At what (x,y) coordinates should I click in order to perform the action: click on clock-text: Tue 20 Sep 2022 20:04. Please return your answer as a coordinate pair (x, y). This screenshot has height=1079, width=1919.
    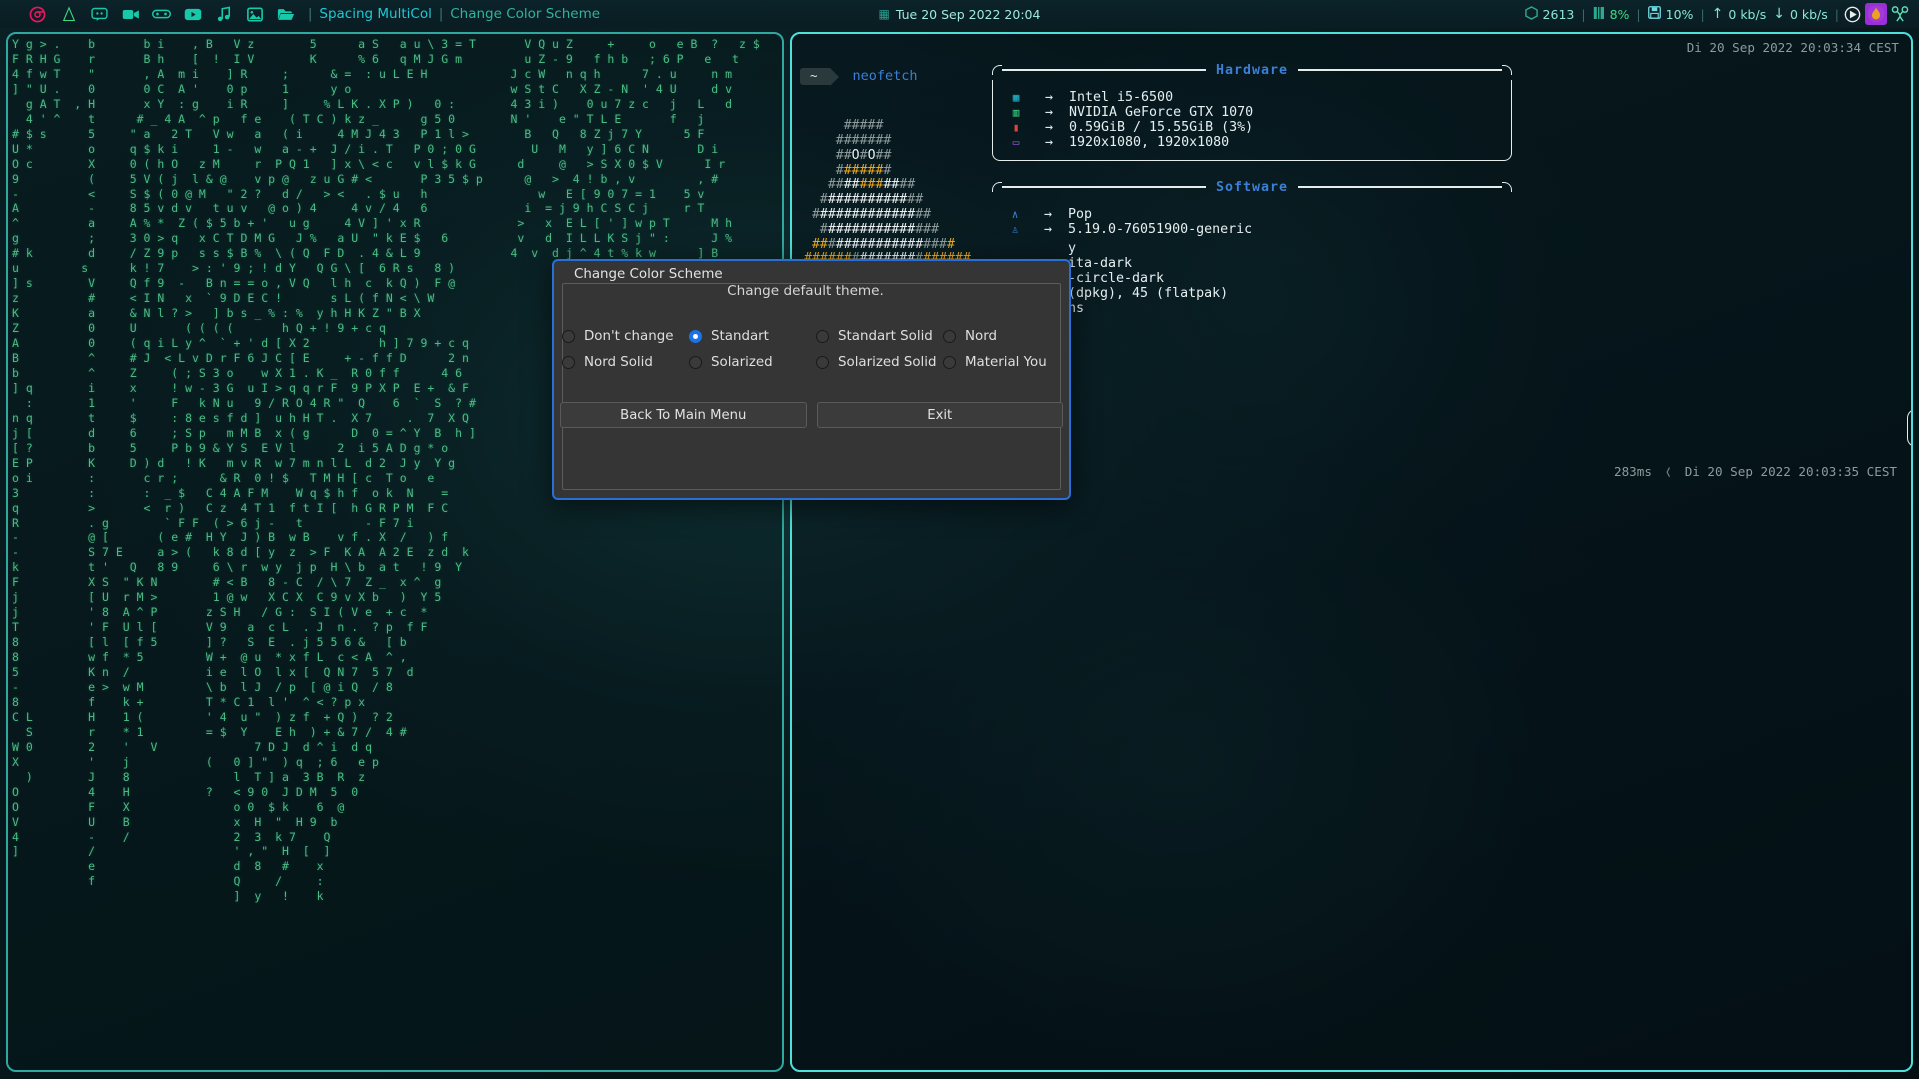
    Looking at the image, I should click on (968, 14).